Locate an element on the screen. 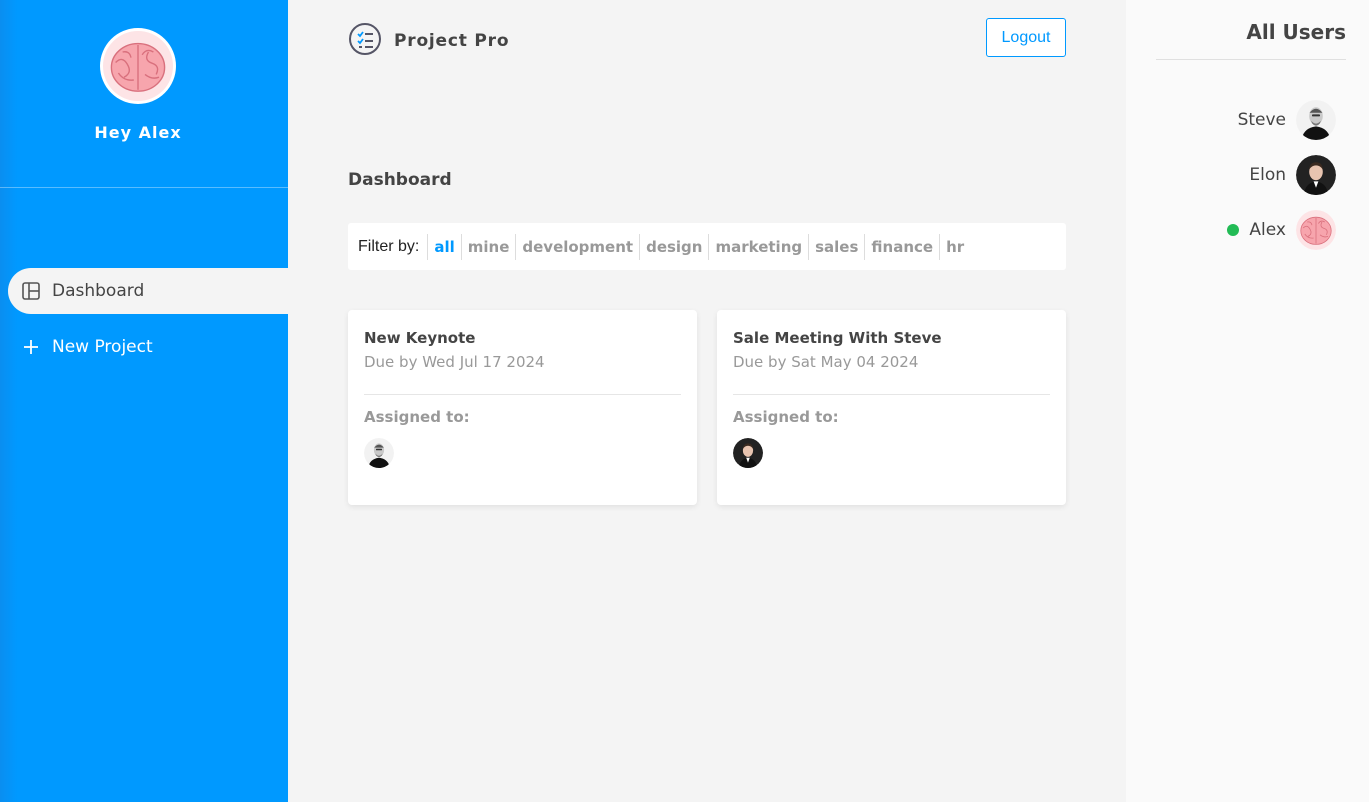 This screenshot has height=802, width=1369. online-status-dot is located at coordinates (1233, 230).